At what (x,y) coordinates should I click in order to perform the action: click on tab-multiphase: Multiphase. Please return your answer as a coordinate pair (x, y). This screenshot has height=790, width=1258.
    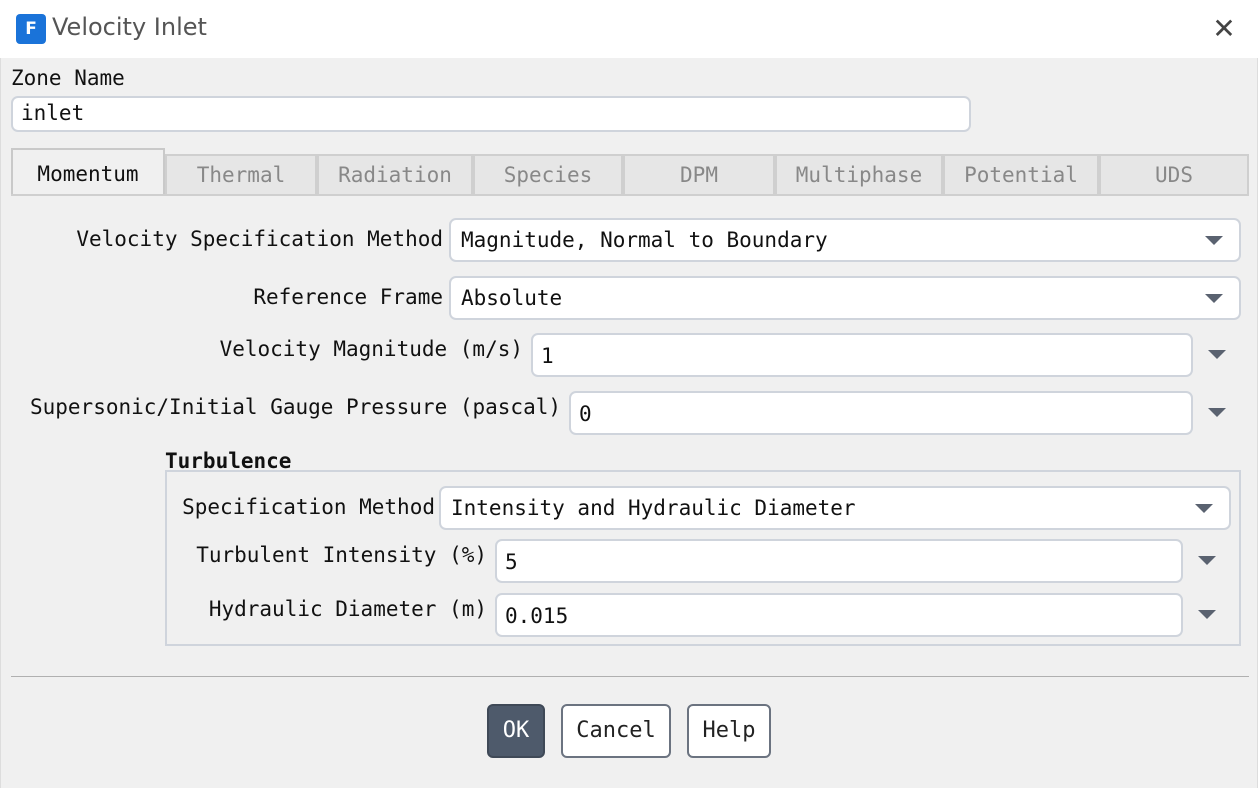
    Looking at the image, I should click on (859, 174).